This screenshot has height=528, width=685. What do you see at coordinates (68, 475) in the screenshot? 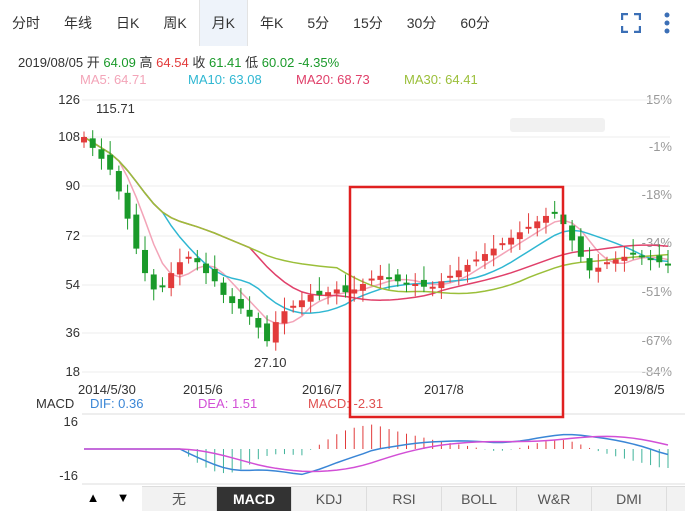
I see `macd-y-bottom: -16` at bounding box center [68, 475].